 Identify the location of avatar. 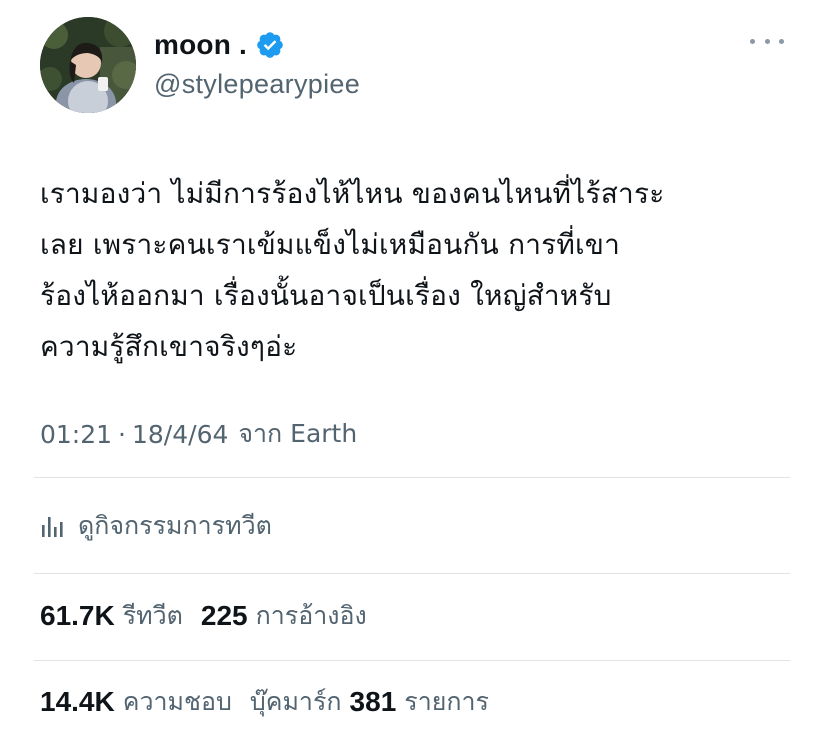
(88, 65).